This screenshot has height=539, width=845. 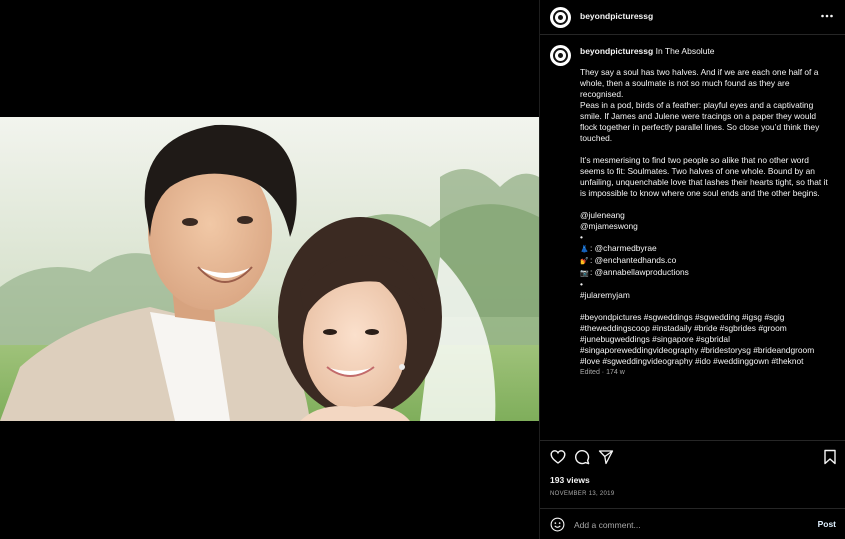 I want to click on caption-header: beyondpicturessg In The Absolute, so click(x=647, y=51).